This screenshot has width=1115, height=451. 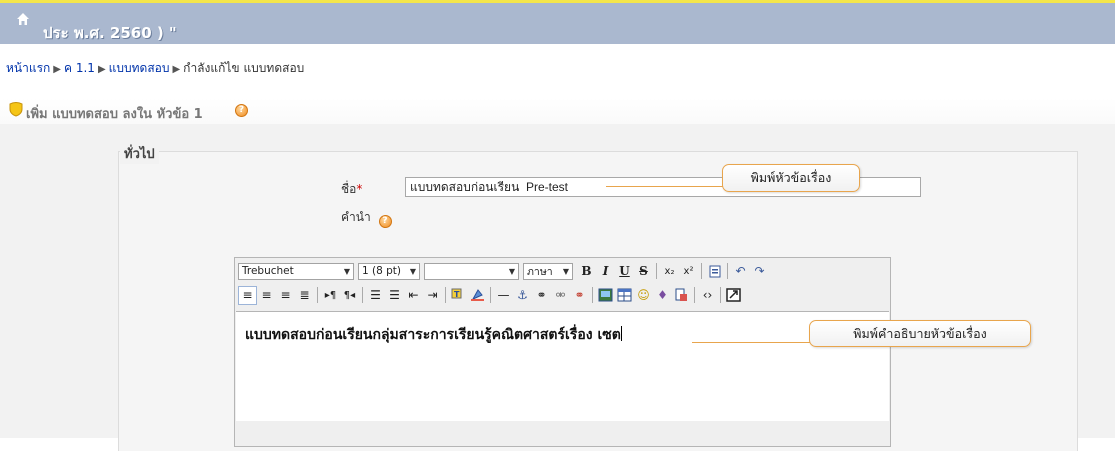 I want to click on breadcrumb-home-link: หน้าแรก, so click(x=28, y=68).